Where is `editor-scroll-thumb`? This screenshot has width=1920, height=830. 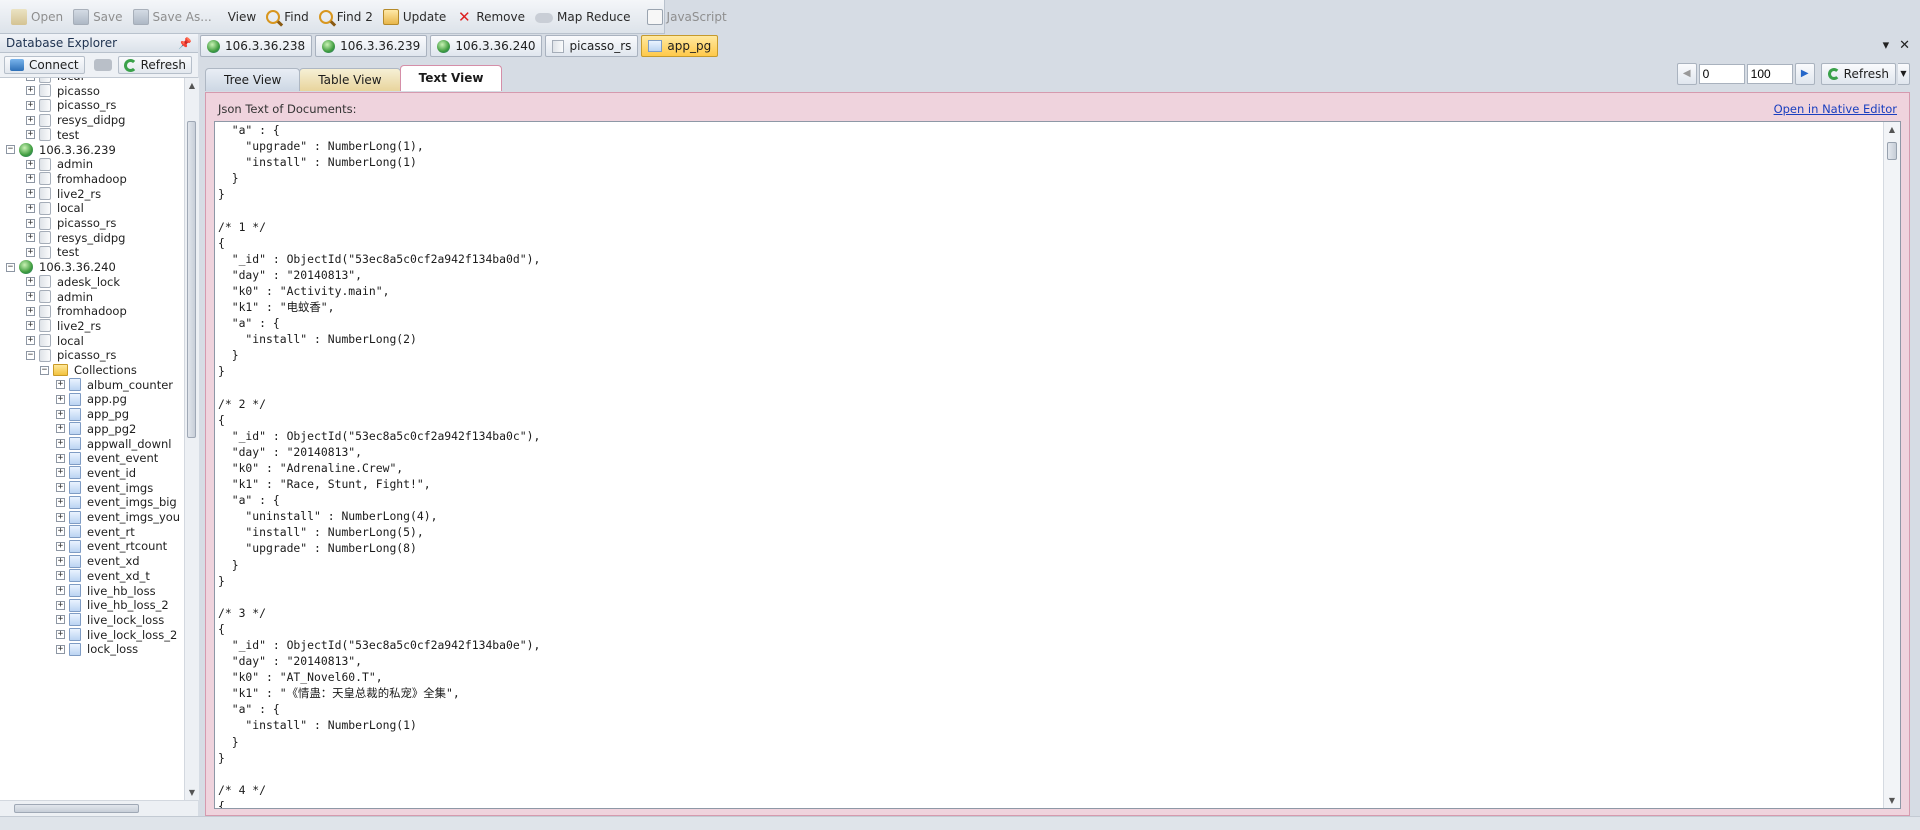
editor-scroll-thumb is located at coordinates (1892, 151).